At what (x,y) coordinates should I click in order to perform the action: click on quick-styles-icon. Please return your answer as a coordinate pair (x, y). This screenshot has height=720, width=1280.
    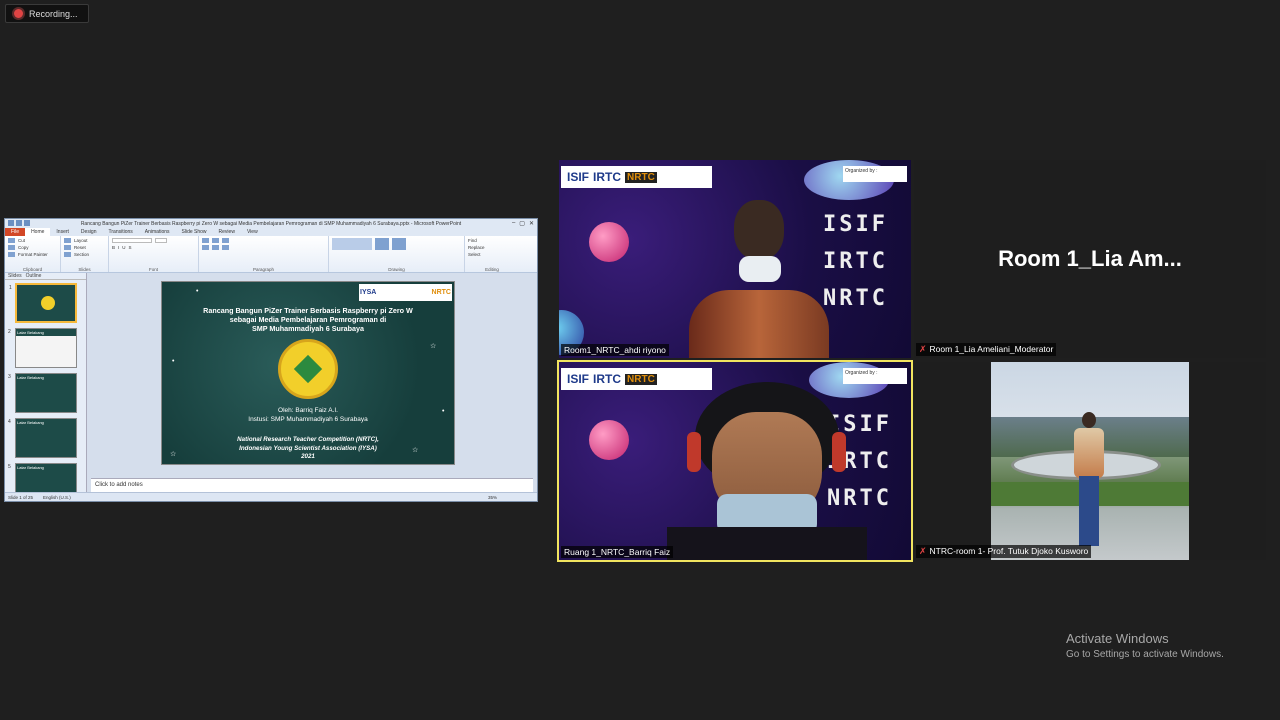
    Looking at the image, I should click on (399, 244).